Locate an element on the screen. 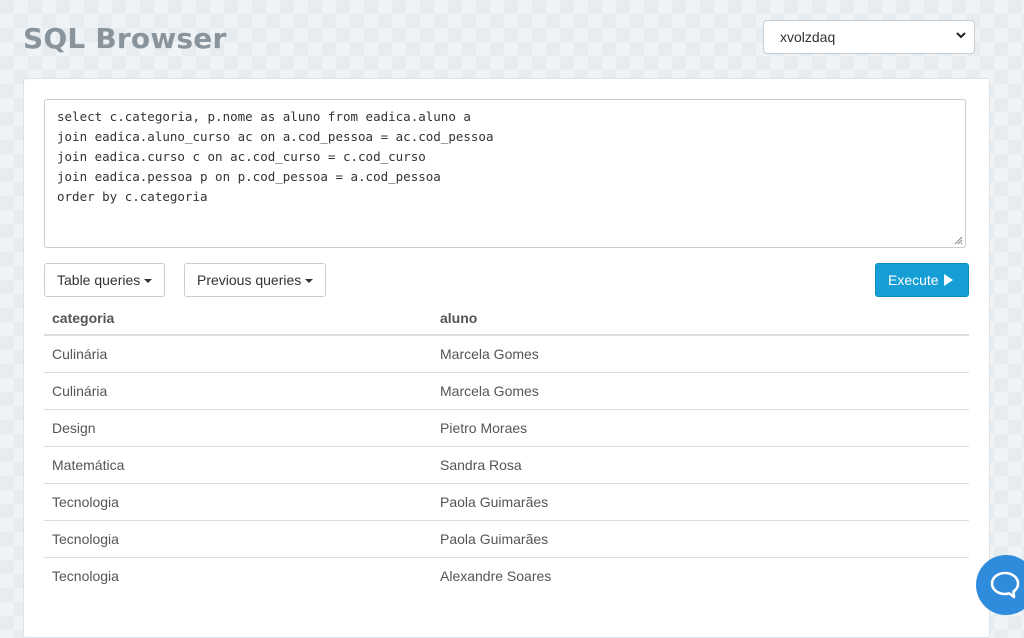  table-header-row: categoria aluno is located at coordinates (506, 318).